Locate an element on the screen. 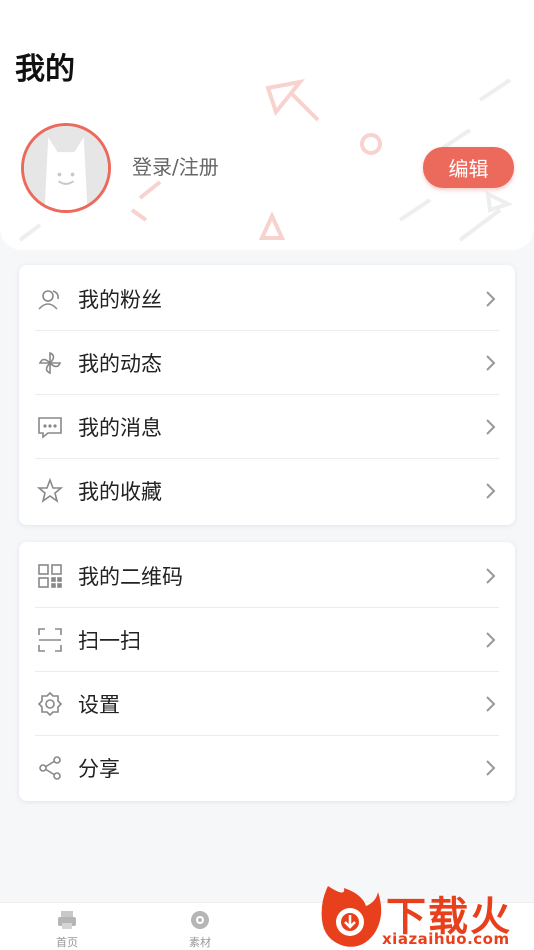 The image size is (534, 950). printer-icon is located at coordinates (67, 920).